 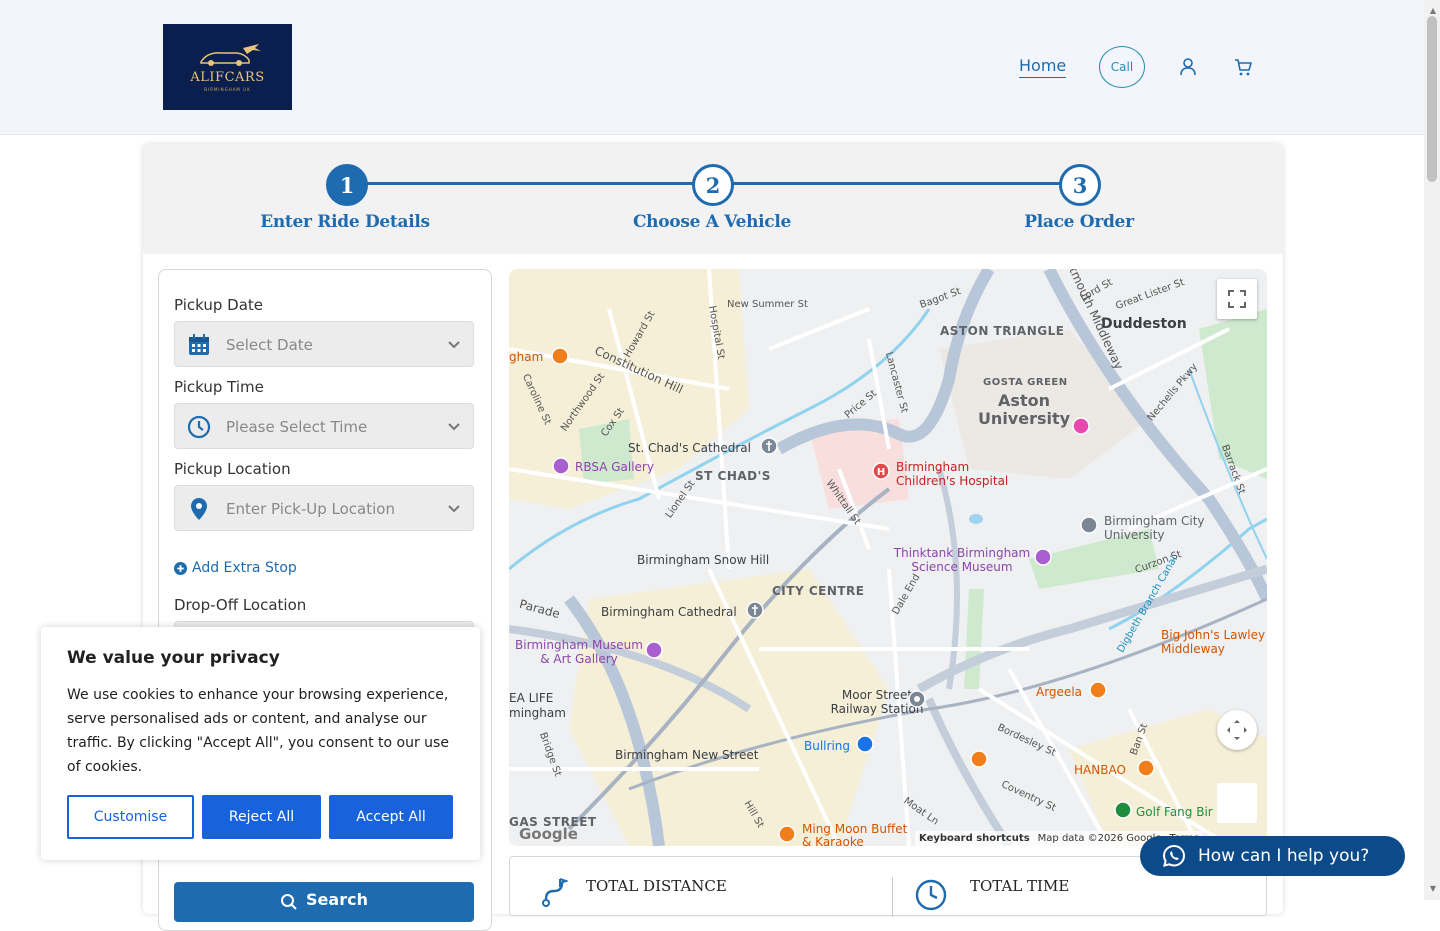 What do you see at coordinates (347, 185) in the screenshot?
I see `step-1-circle: 1` at bounding box center [347, 185].